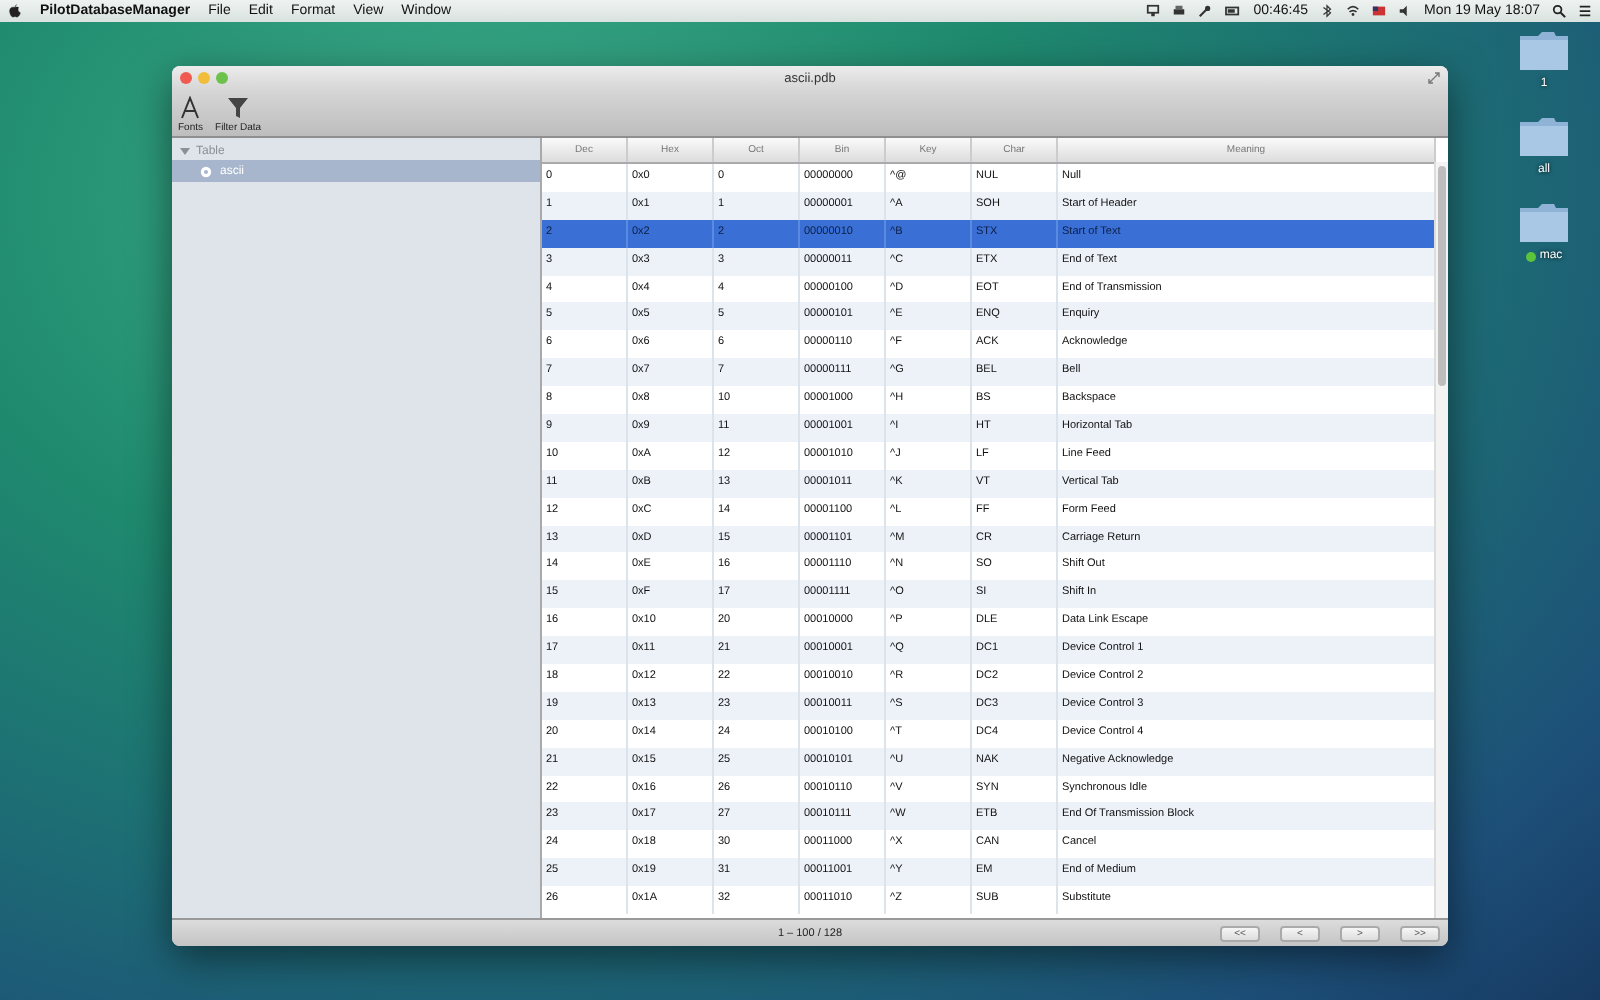  What do you see at coordinates (1405, 11) in the screenshot?
I see `volume-icon` at bounding box center [1405, 11].